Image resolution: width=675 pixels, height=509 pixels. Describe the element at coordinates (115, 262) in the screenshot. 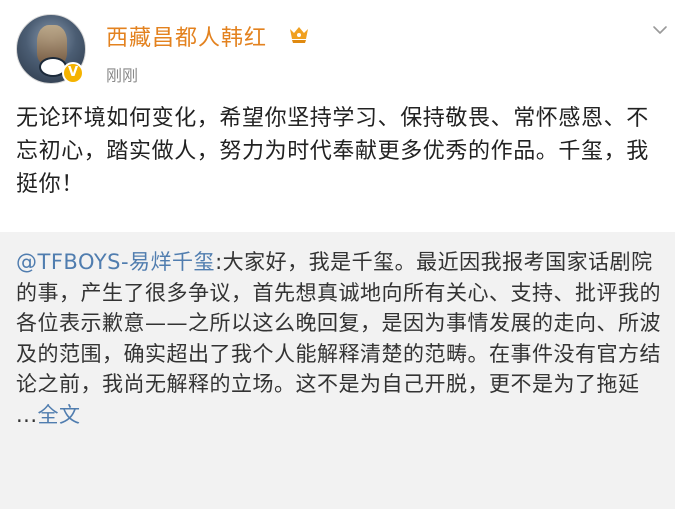

I see `repost-author-mention: @TFBOYS-易烊千玺` at that location.